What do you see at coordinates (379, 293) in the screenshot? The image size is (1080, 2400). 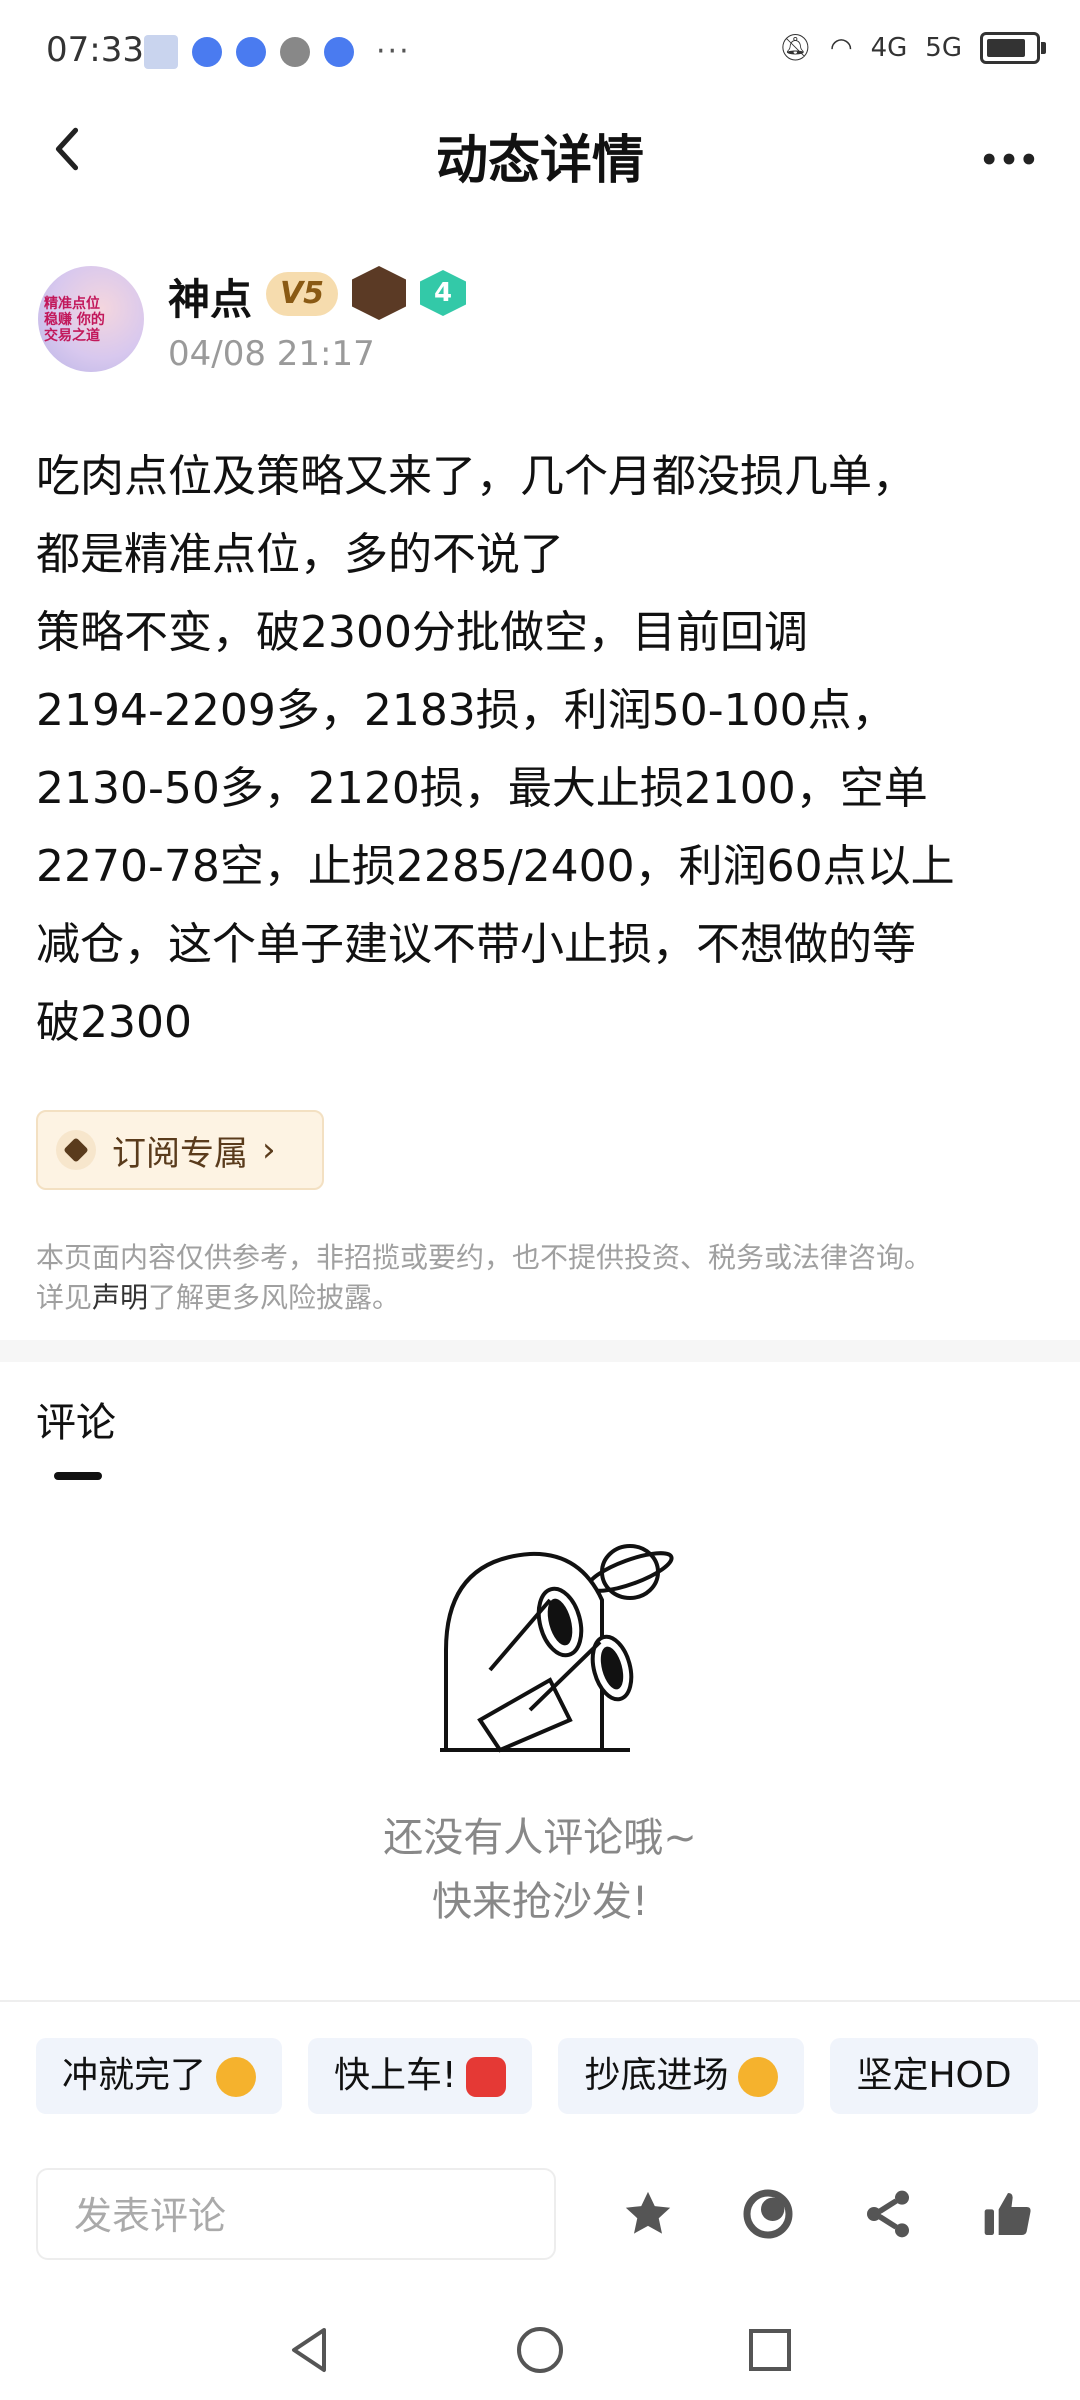 I see `medal-badge-icon` at bounding box center [379, 293].